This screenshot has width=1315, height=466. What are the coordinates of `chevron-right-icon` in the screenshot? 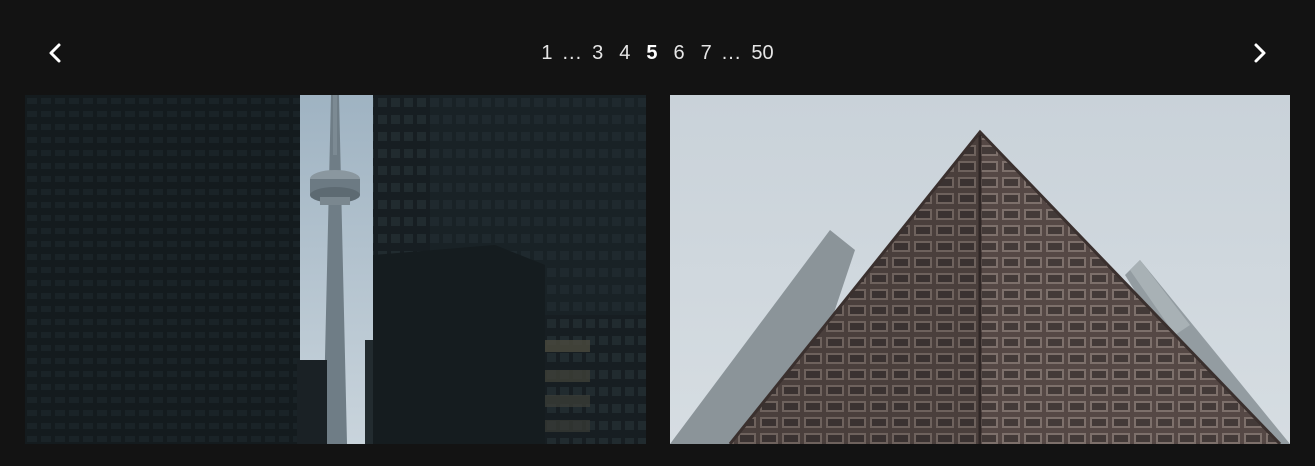 It's located at (1260, 53).